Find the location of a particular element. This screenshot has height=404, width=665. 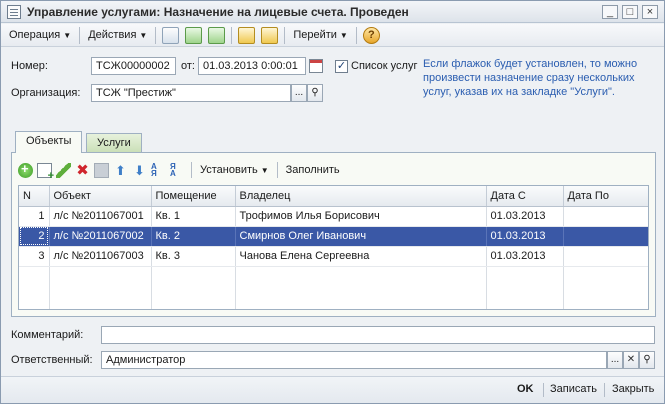

responsible-field: Администратор is located at coordinates (354, 360).